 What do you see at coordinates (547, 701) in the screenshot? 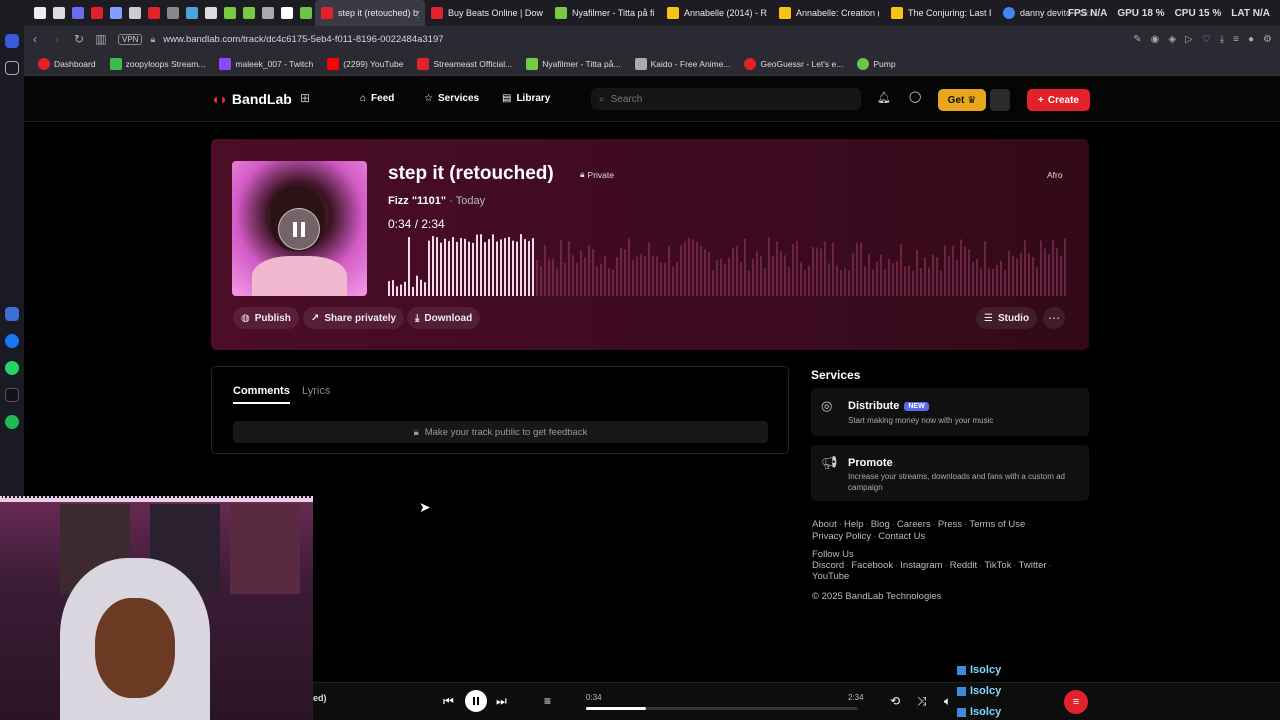
I see `queue-icon: ≡` at bounding box center [547, 701].